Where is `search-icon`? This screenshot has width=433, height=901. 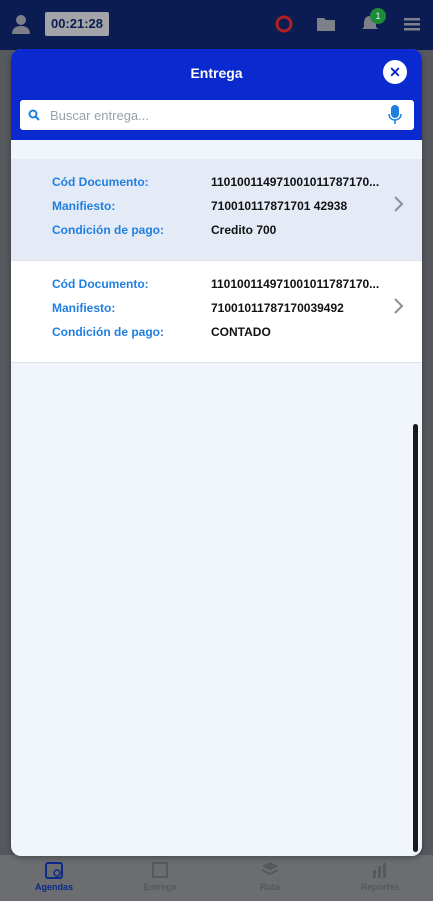
search-icon is located at coordinates (34, 115).